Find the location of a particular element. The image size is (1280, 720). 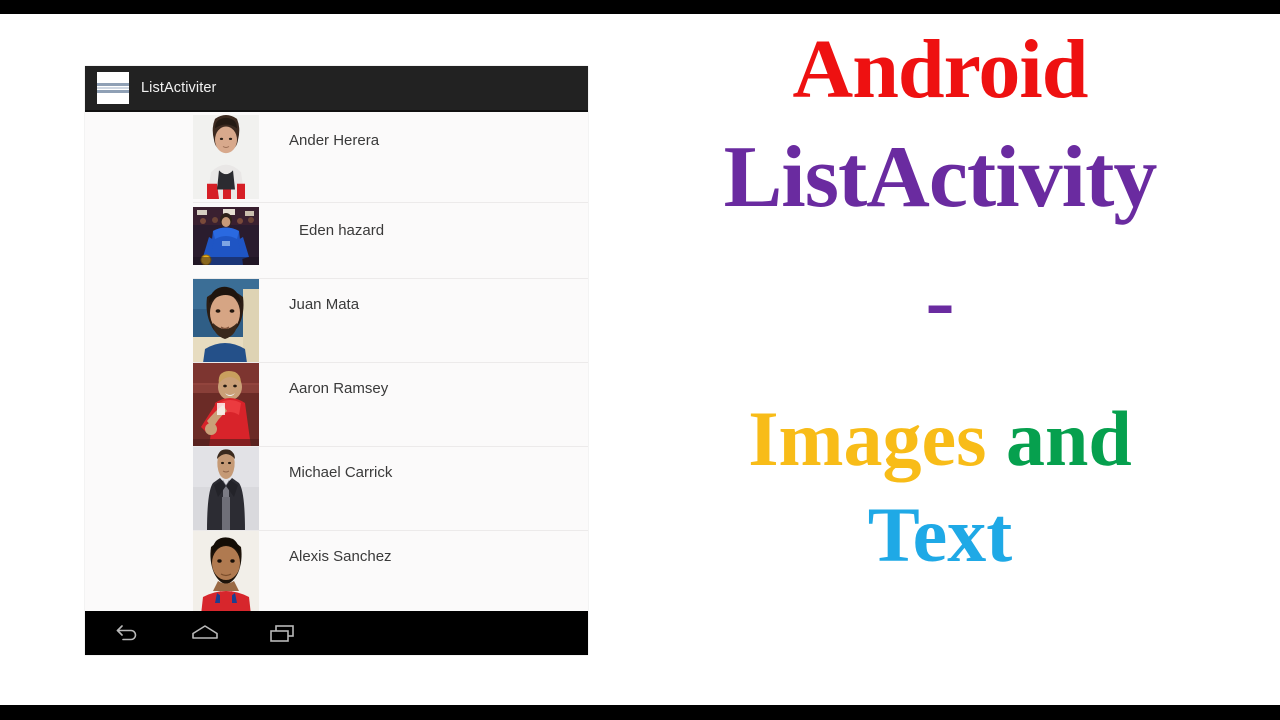

letterbox-top is located at coordinates (640, 7).